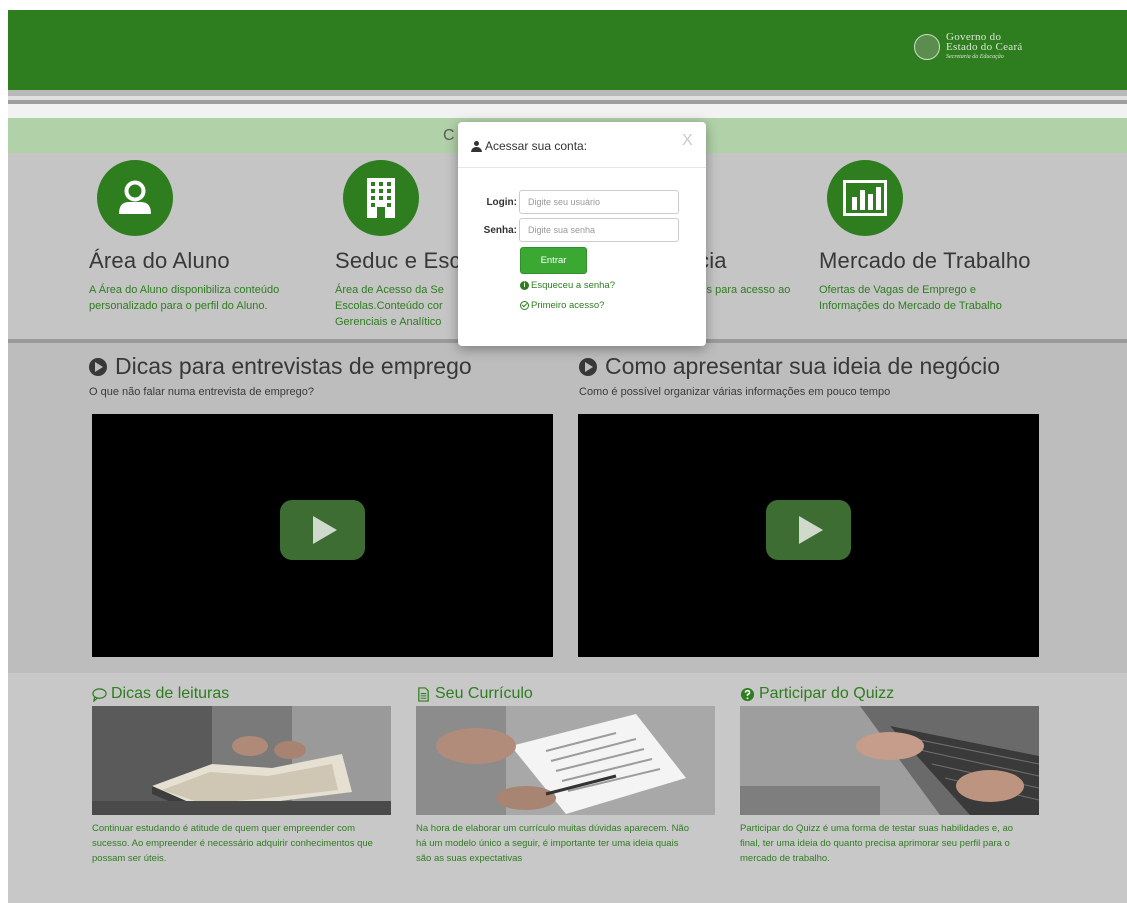 This screenshot has width=1127, height=903. Describe the element at coordinates (170, 694) in the screenshot. I see `resource-title: Dicas de leituras` at that location.